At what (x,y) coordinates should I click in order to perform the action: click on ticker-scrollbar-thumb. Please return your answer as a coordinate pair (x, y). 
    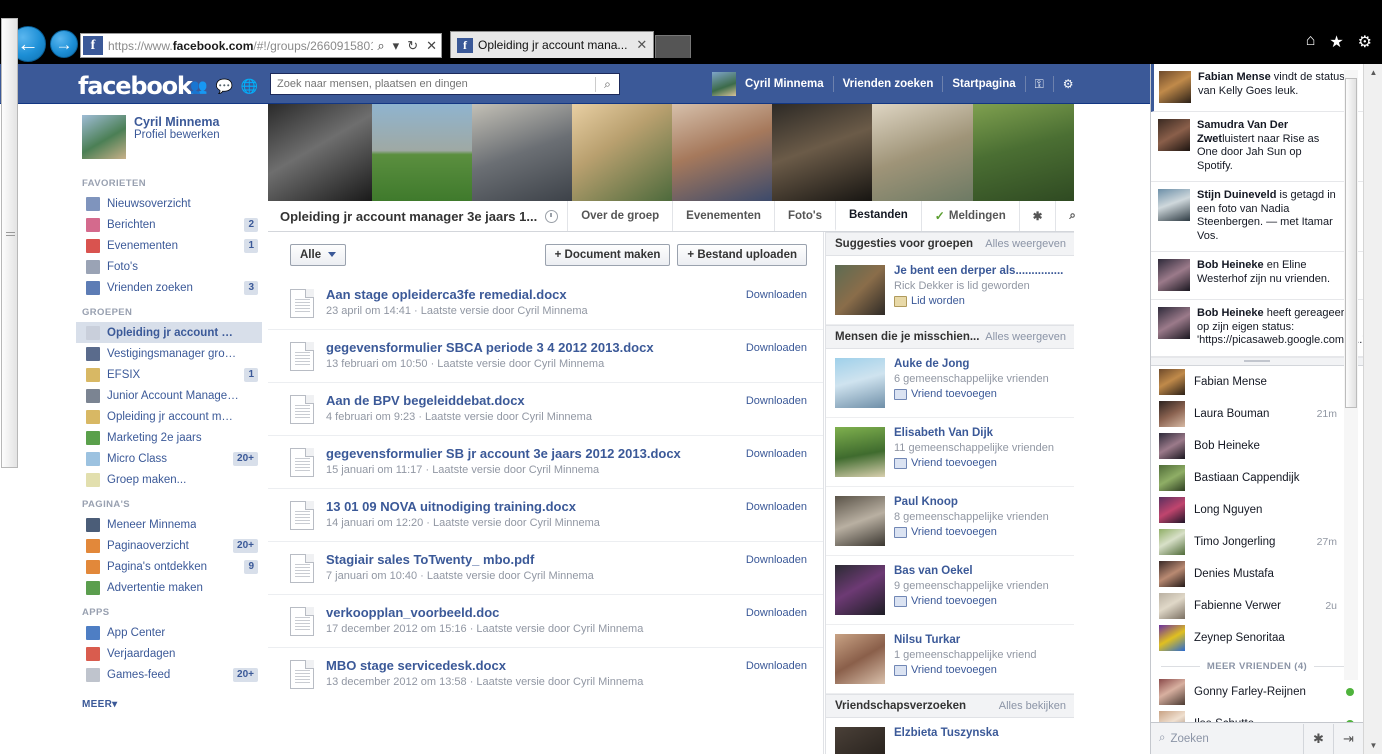
    Looking at the image, I should click on (1351, 243).